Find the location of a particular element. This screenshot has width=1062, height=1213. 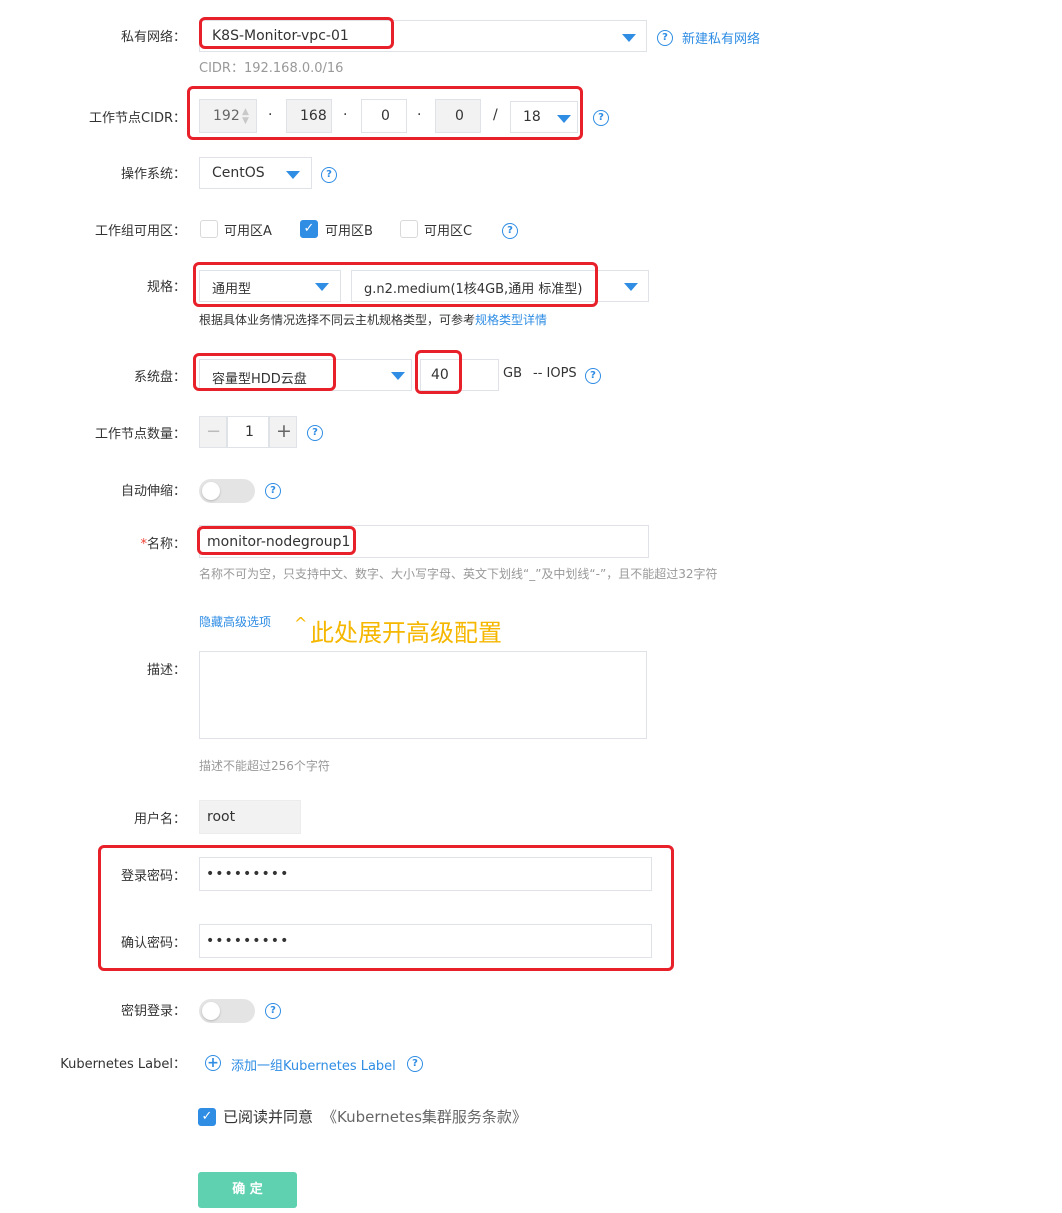

name-input: monitor-nodegroup1 is located at coordinates (424, 541).